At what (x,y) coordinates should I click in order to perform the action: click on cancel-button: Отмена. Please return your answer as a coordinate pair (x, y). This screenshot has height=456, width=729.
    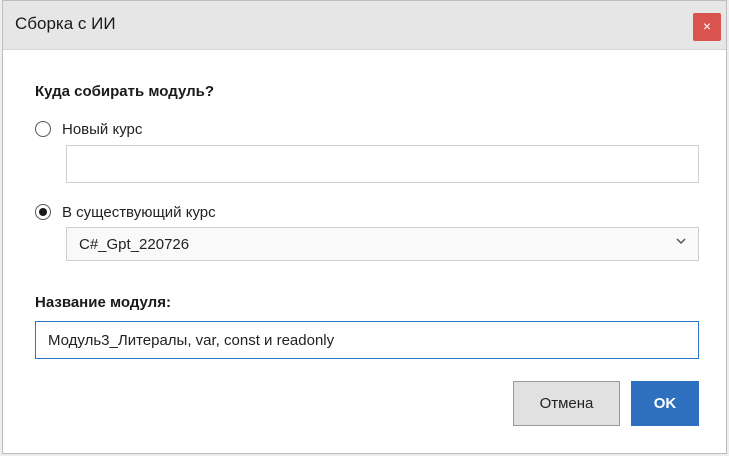
    Looking at the image, I should click on (566, 403).